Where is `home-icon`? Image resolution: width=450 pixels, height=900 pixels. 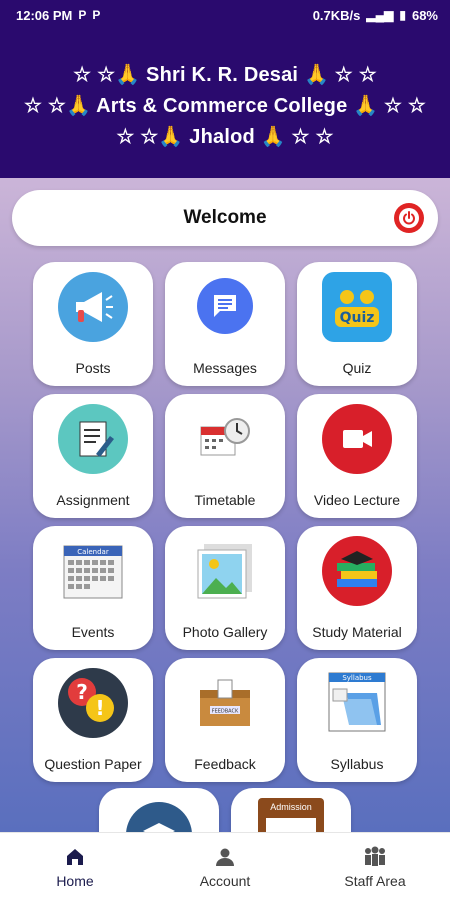
home-icon is located at coordinates (75, 856).